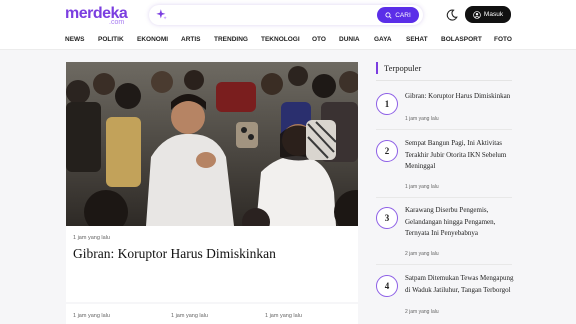 This screenshot has width=576, height=324. I want to click on nav-item-teknologi: TEKNOLOGI, so click(280, 39).